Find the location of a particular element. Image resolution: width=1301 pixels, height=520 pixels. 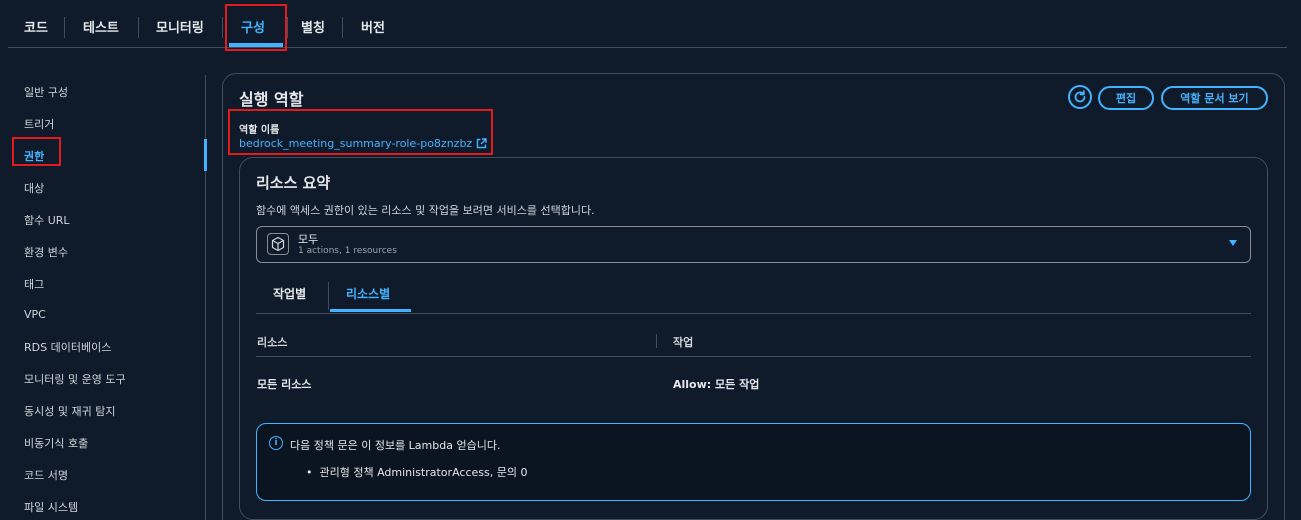

column-separator is located at coordinates (656, 341).